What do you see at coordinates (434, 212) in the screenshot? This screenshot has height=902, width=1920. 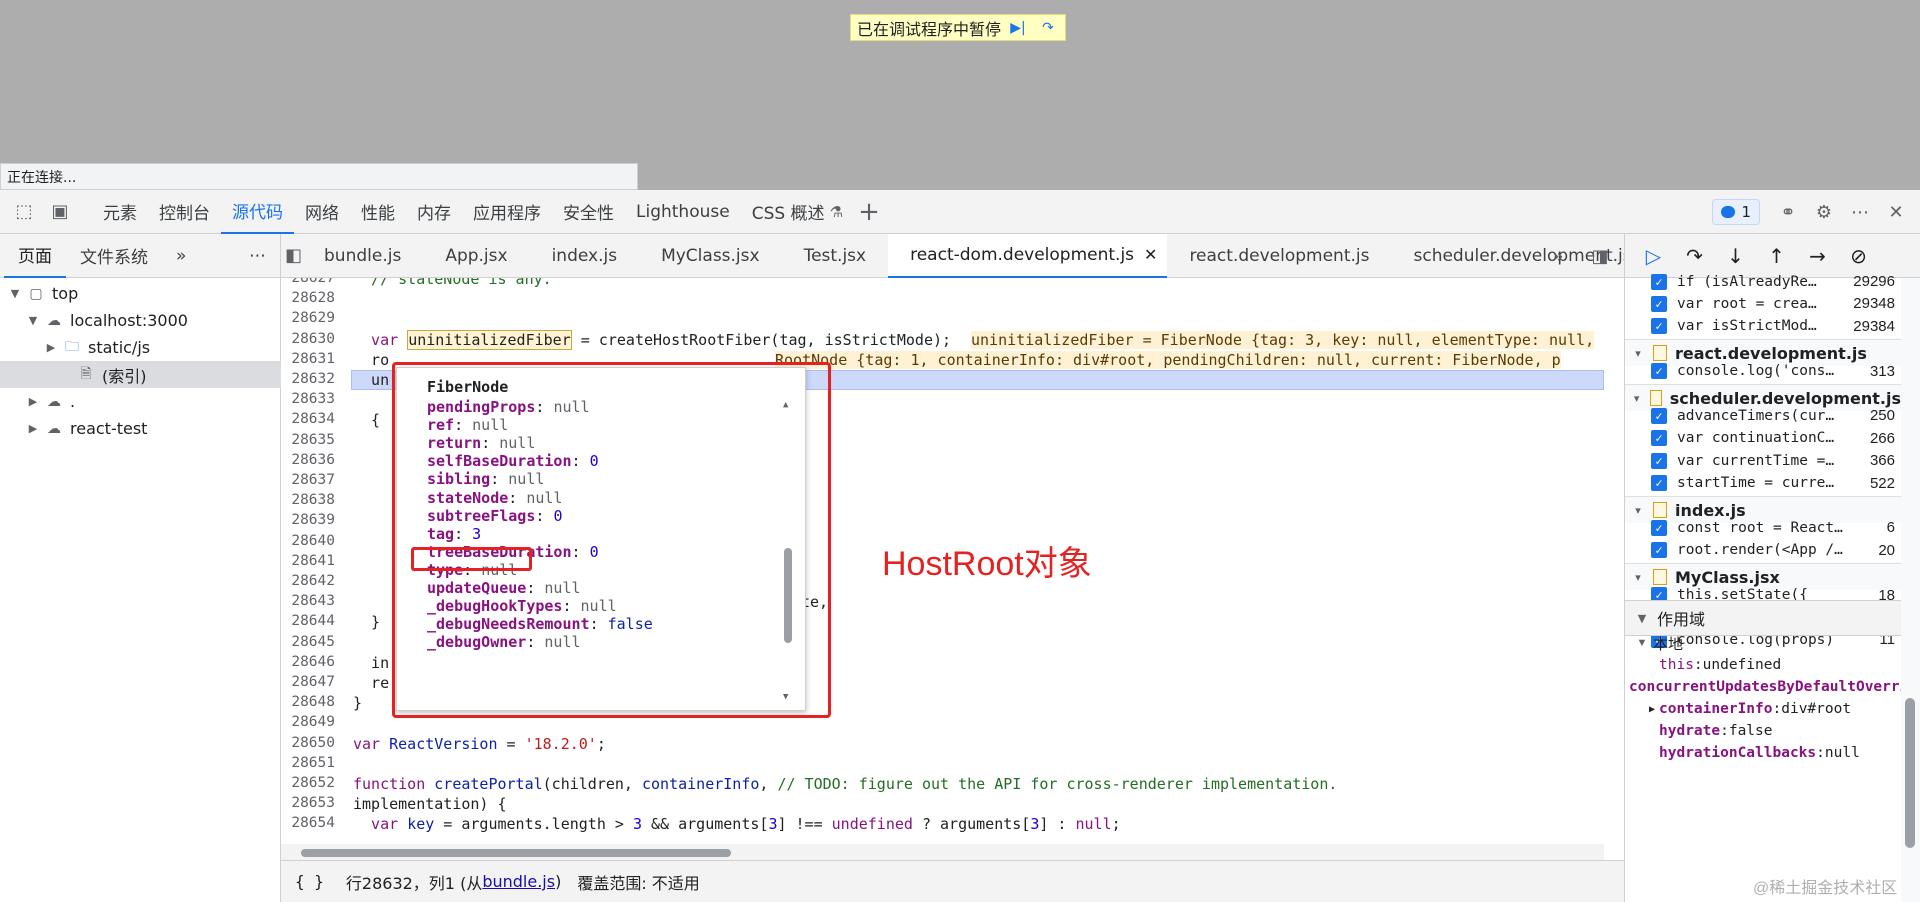 I see `main-tab-5: 内存` at bounding box center [434, 212].